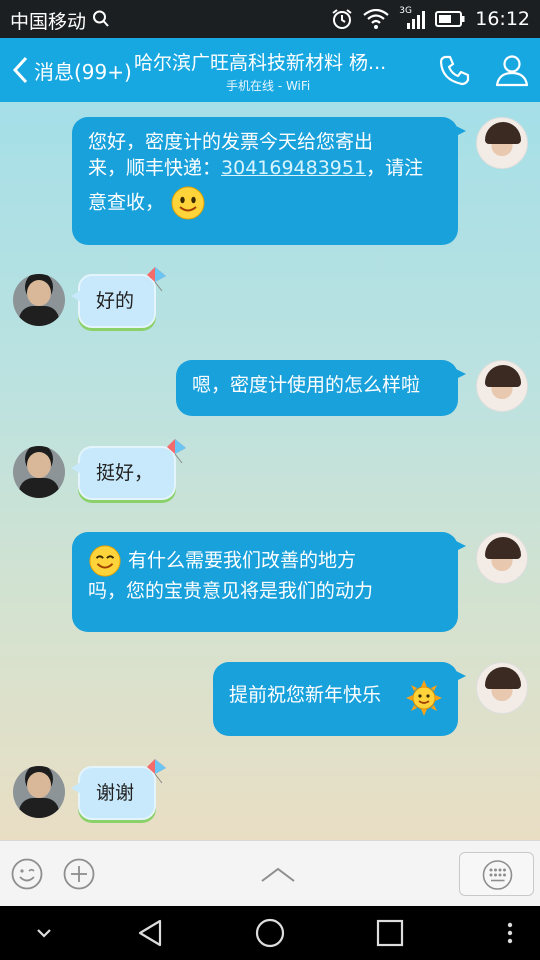 This screenshot has height=960, width=540. I want to click on message-text: 您好，密度计的发票今天给您寄出, so click(231, 142).